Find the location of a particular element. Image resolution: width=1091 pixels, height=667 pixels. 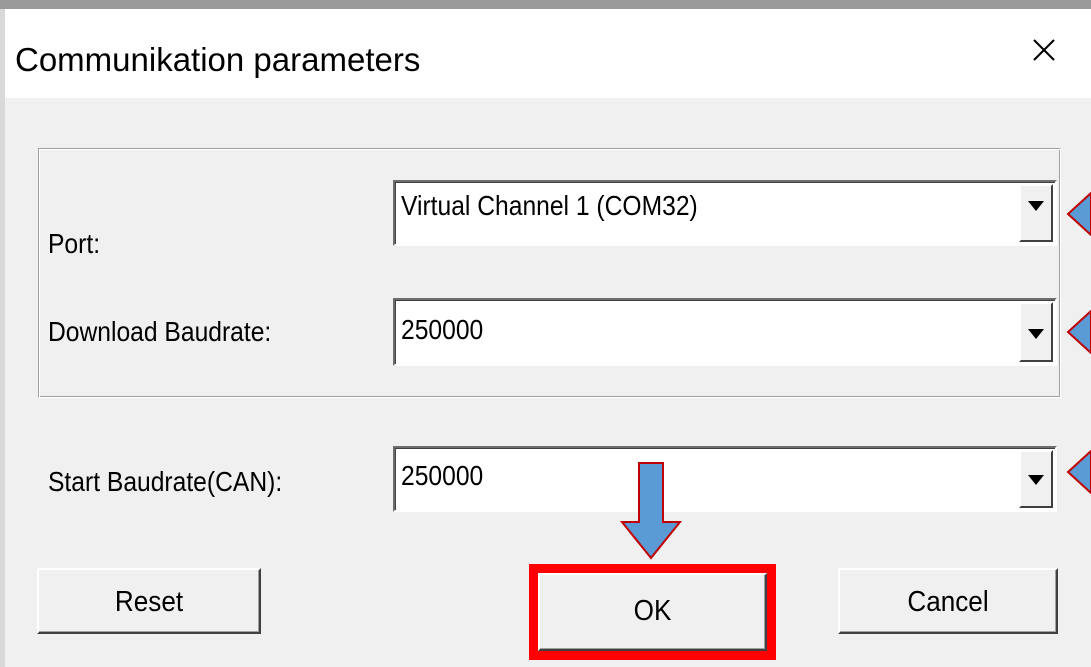

start-baudrate-dropdown-button is located at coordinates (1036, 479).